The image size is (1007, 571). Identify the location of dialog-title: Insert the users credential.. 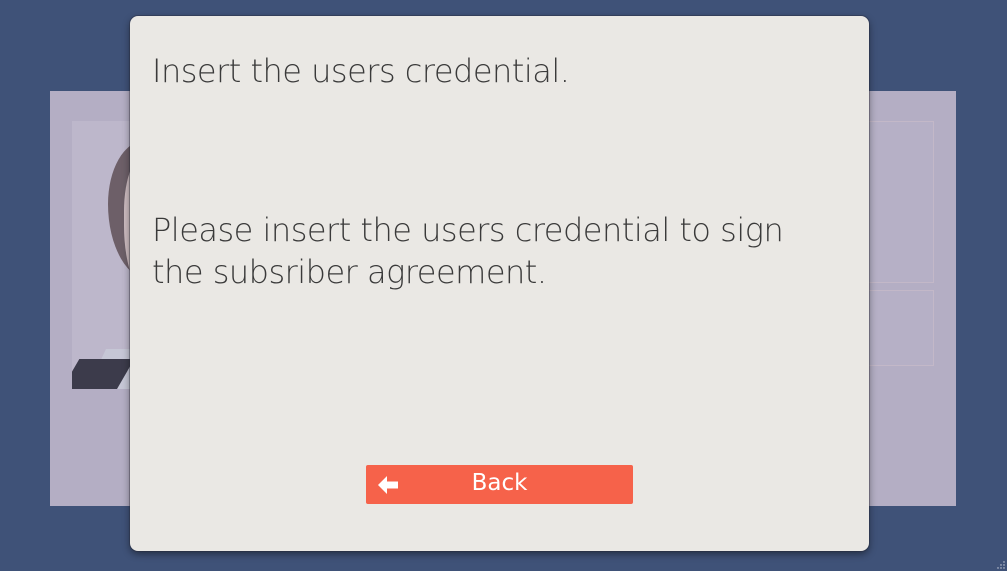
(361, 71).